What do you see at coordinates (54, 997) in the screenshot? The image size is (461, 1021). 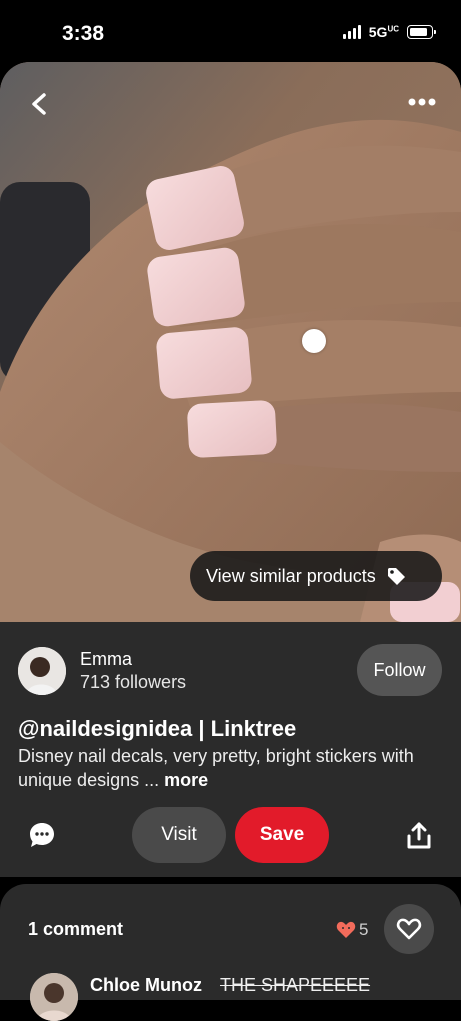 I see `commenter-avatar` at bounding box center [54, 997].